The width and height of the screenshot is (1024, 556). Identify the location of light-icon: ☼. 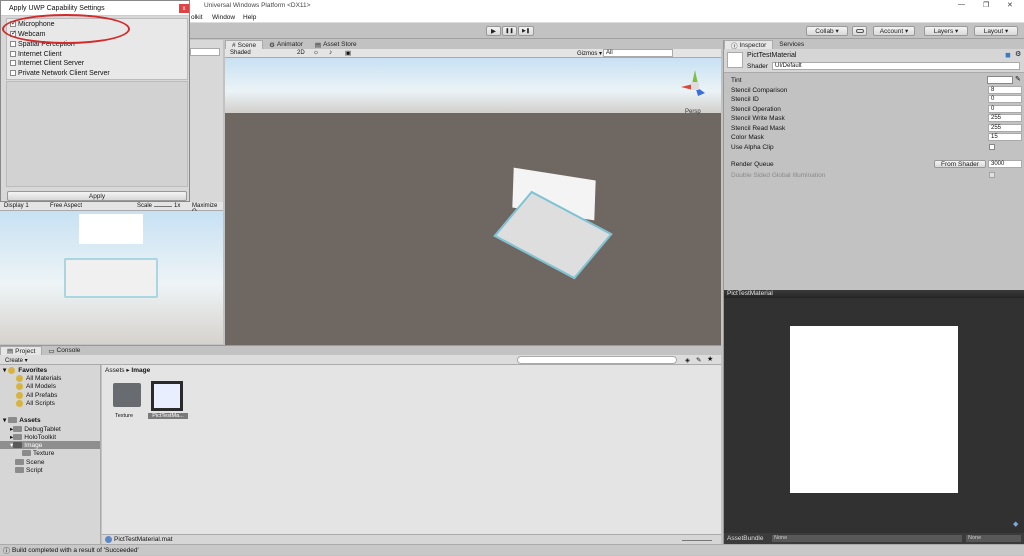
(316, 52).